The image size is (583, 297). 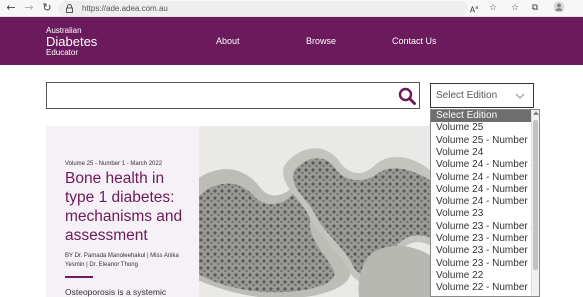 I want to click on favorite-add-icon: ☆, so click(x=493, y=8).